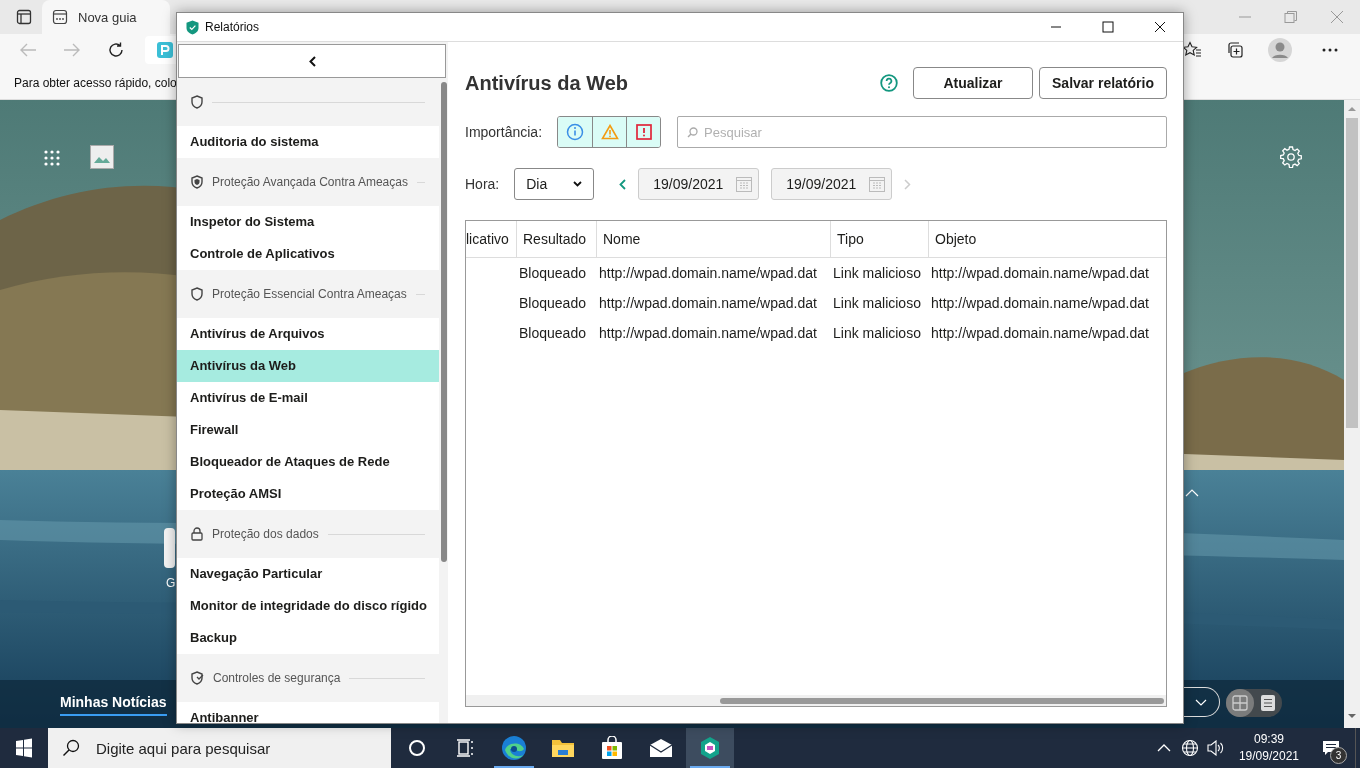 The image size is (1360, 768). Describe the element at coordinates (556, 239) in the screenshot. I see `column-header: Resultado` at that location.